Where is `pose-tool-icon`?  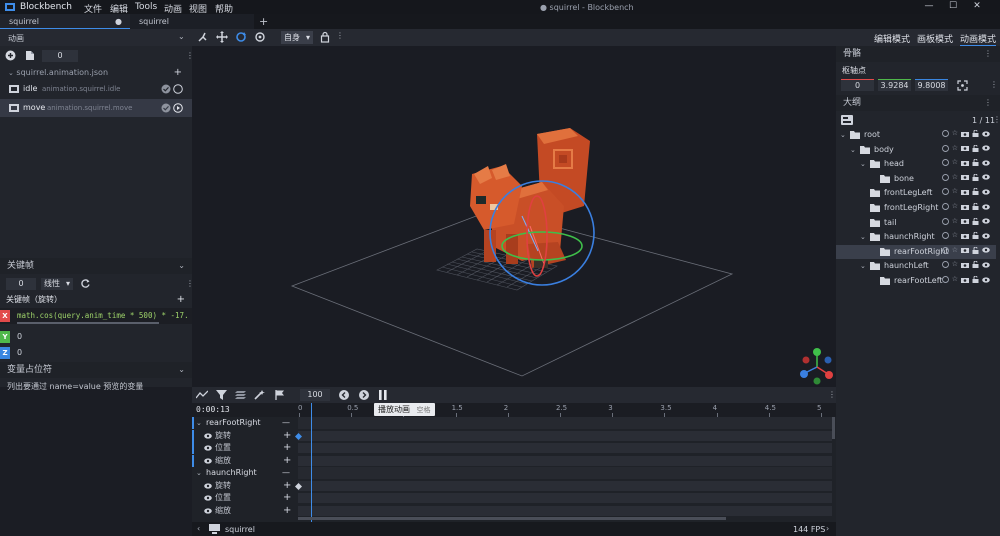 pose-tool-icon is located at coordinates (203, 37).